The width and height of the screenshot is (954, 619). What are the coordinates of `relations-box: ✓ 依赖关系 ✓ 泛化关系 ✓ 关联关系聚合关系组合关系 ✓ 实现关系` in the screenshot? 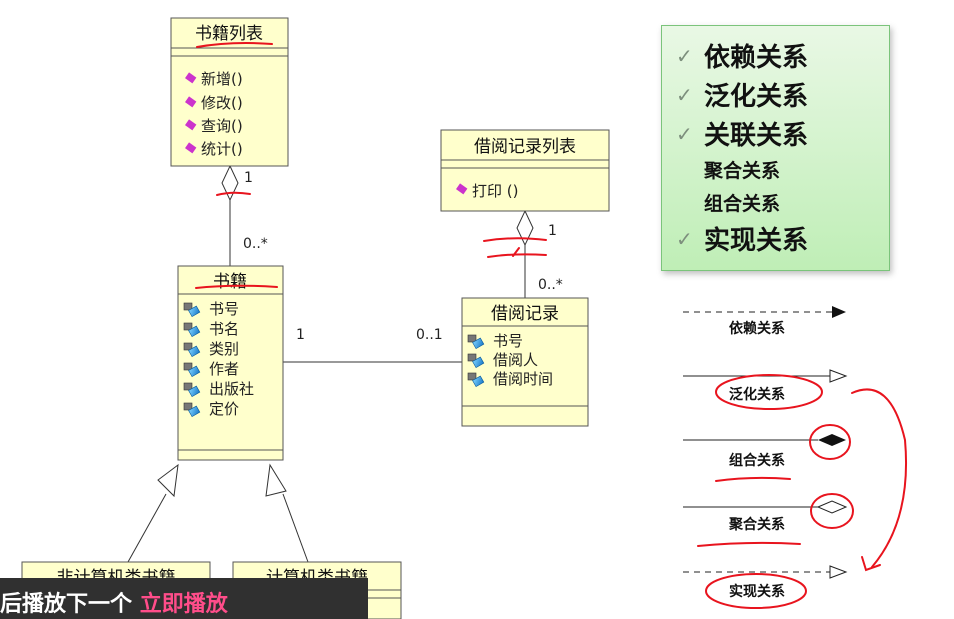 It's located at (775, 148).